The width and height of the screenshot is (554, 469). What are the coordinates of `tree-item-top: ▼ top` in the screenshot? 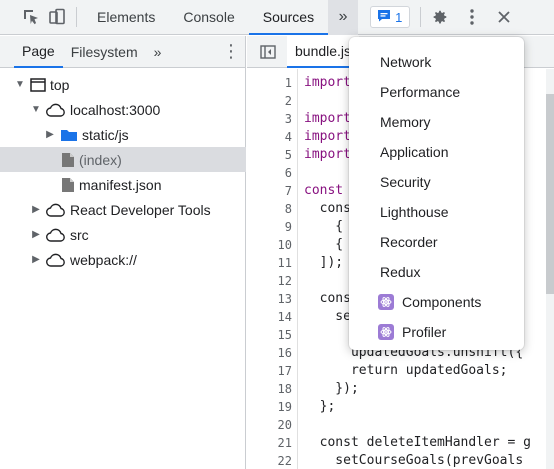 It's located at (123, 84).